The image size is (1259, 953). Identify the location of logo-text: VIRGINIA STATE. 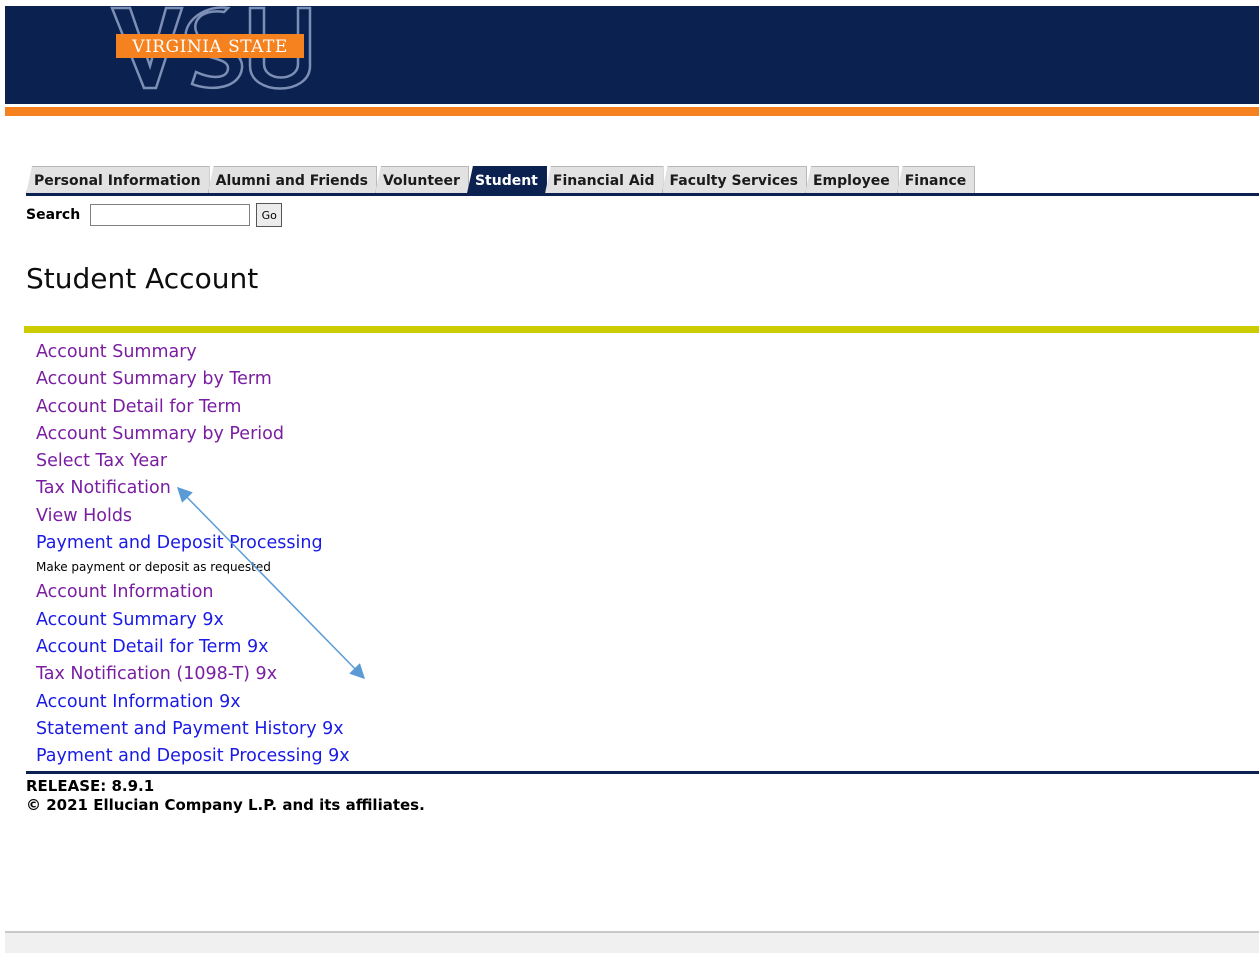
(209, 47).